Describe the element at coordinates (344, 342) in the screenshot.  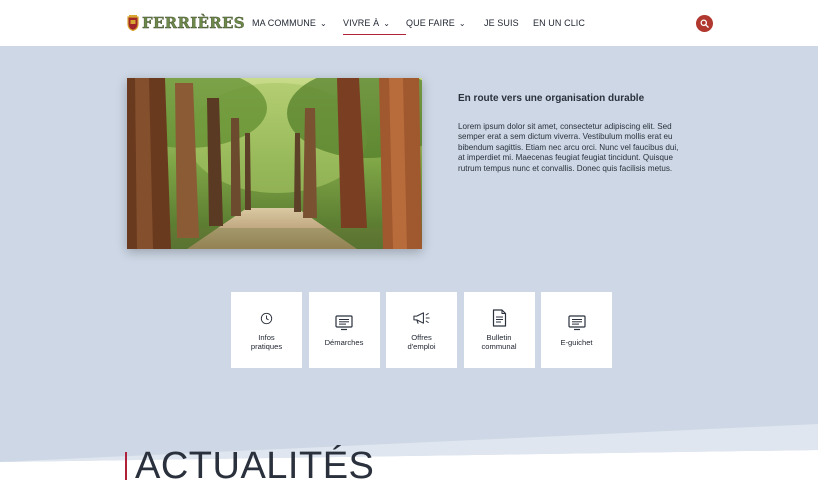
I see `tile-label: Démarches` at that location.